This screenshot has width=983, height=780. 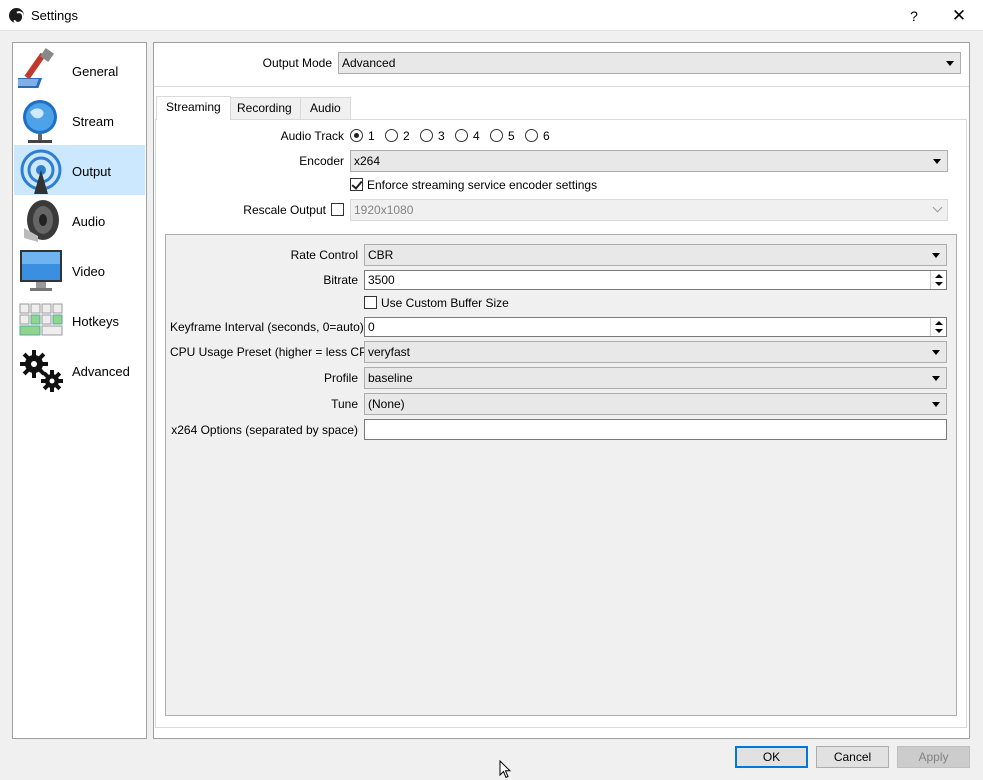 I want to click on sidebar-item-general: General, so click(x=79, y=70).